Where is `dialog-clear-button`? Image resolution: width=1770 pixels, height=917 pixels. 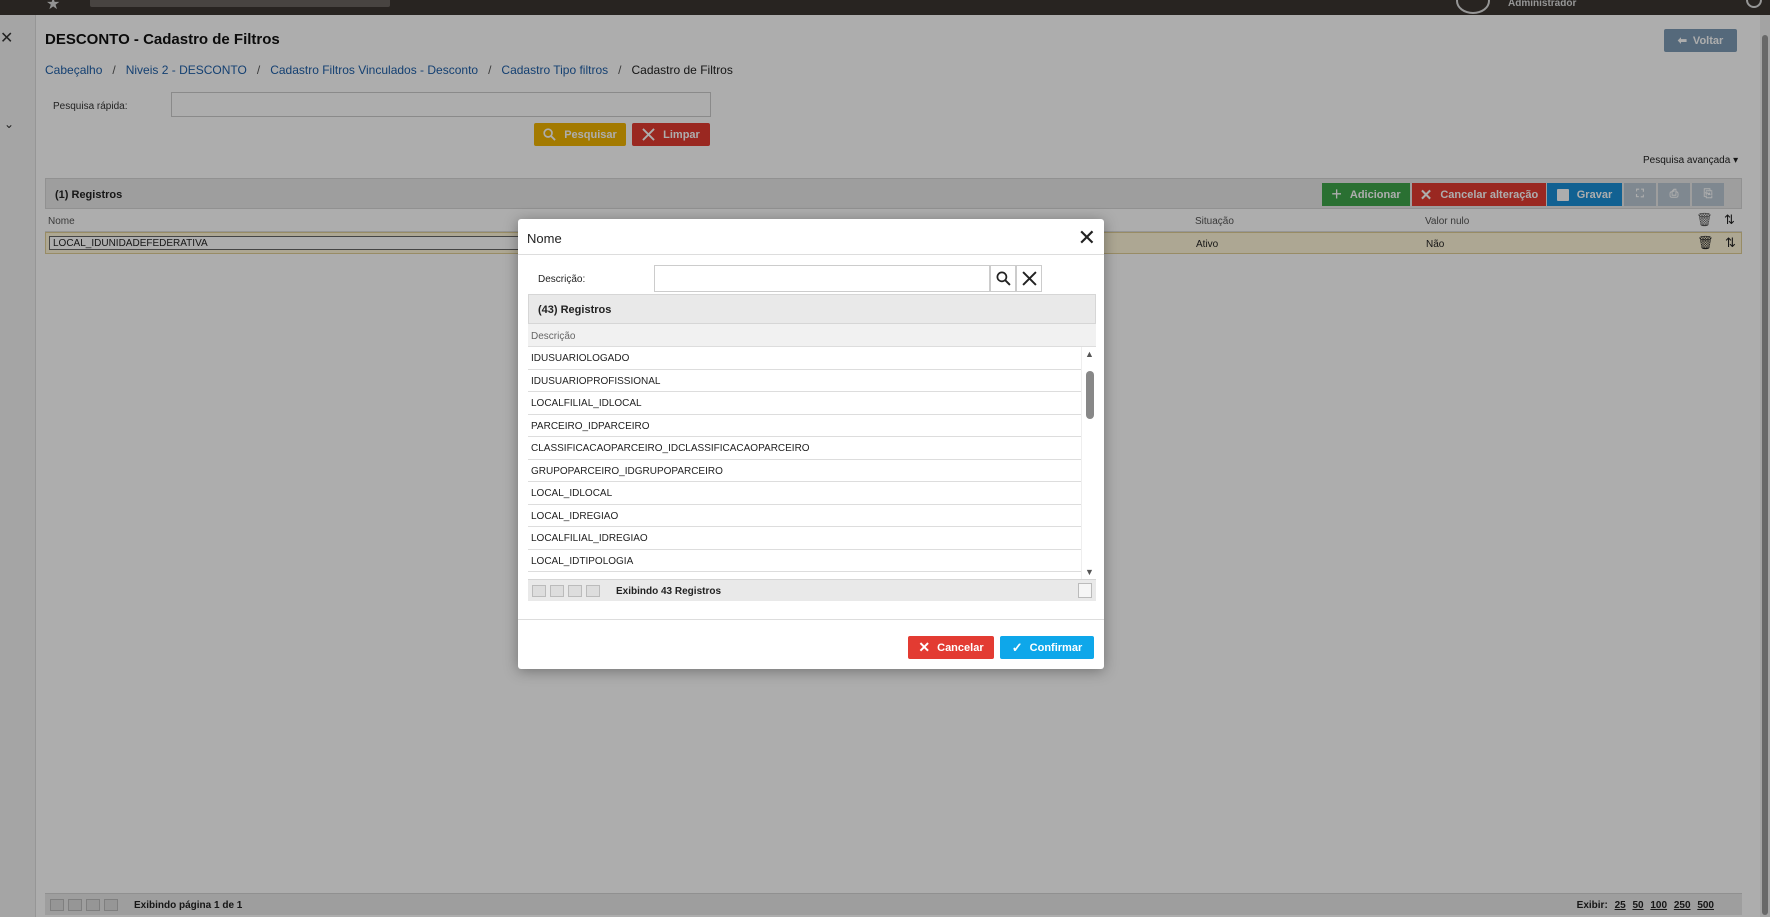 dialog-clear-button is located at coordinates (1029, 278).